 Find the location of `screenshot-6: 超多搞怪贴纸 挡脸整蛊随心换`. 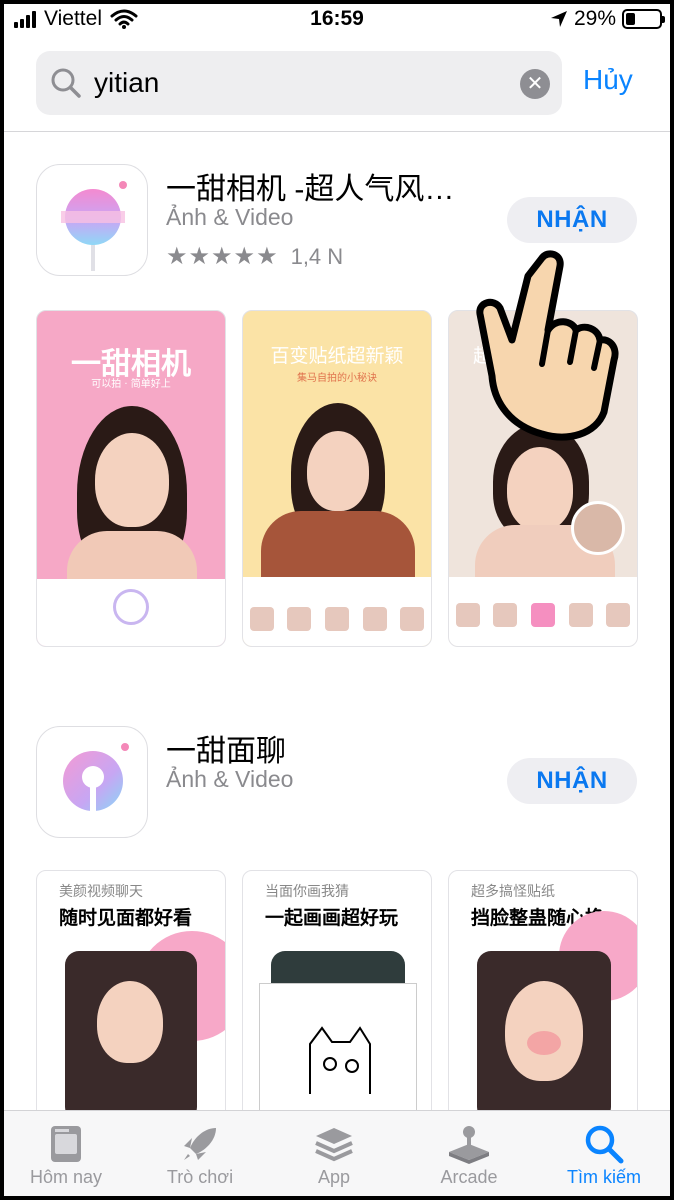

screenshot-6: 超多搞怪贴纸 挡脸整蛊随心换 is located at coordinates (543, 995).